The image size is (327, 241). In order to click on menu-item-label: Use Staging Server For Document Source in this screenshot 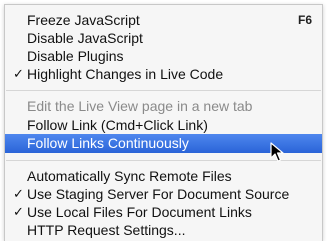, I will do `click(158, 194)`.